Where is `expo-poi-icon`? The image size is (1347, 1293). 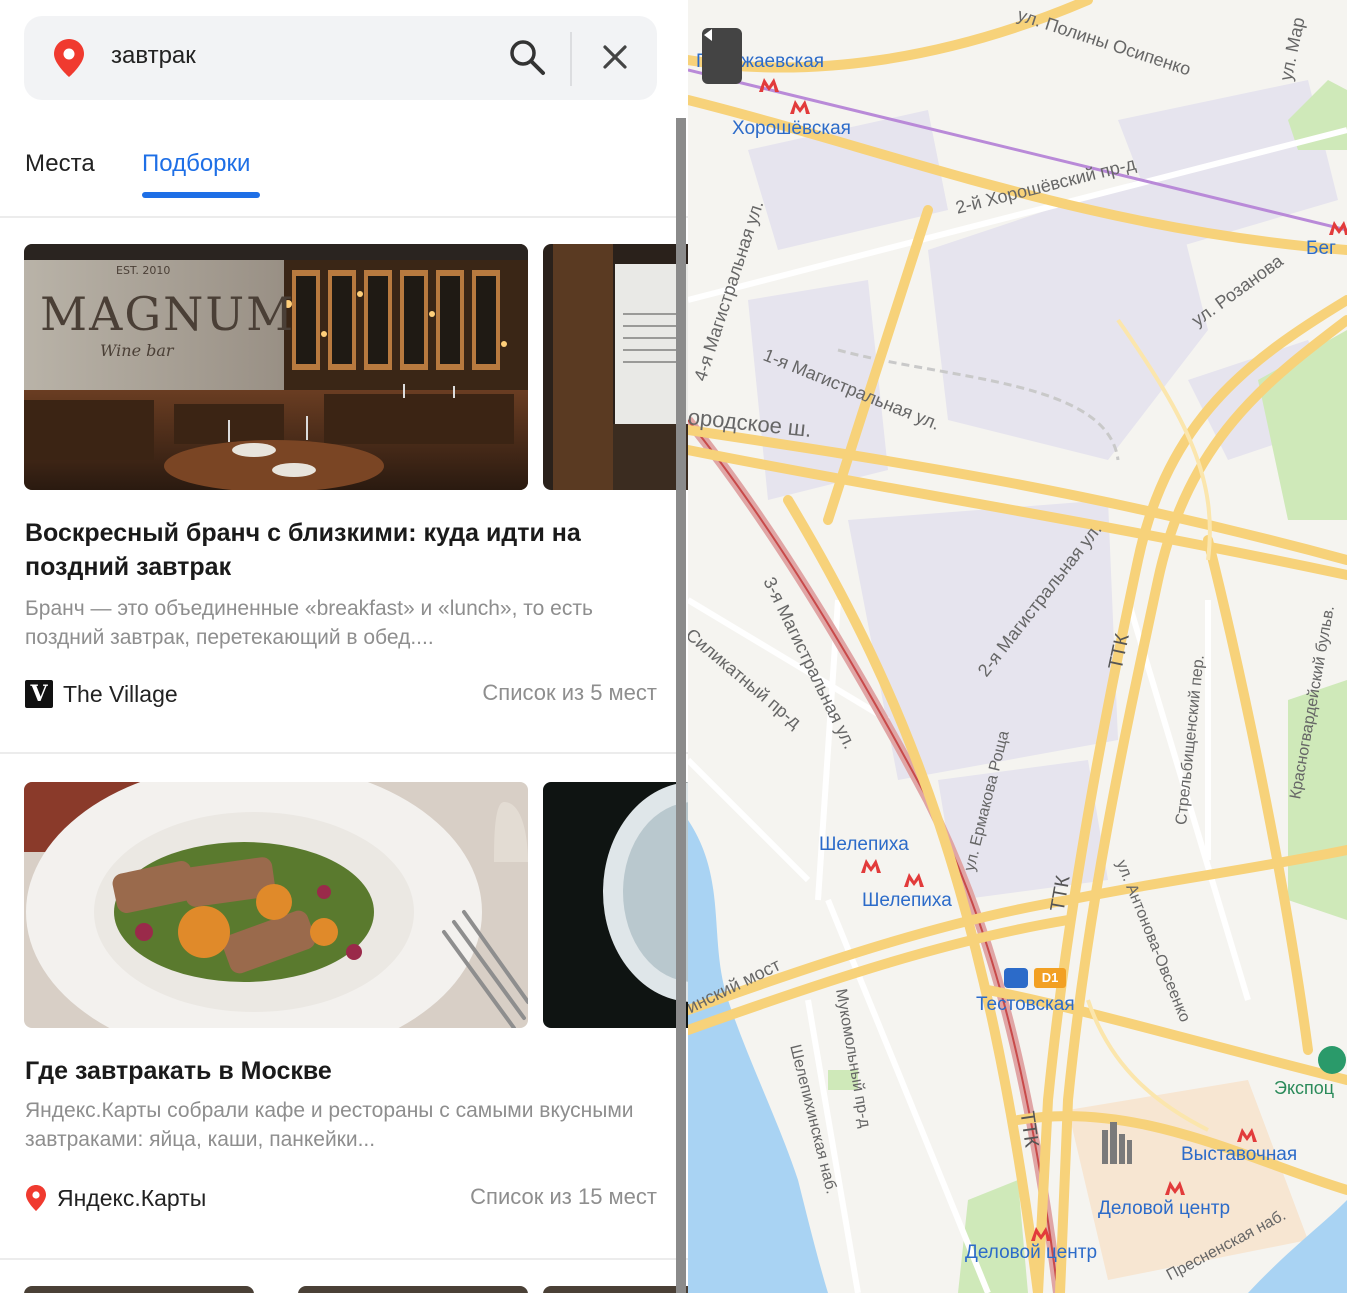
expo-poi-icon is located at coordinates (1332, 1060).